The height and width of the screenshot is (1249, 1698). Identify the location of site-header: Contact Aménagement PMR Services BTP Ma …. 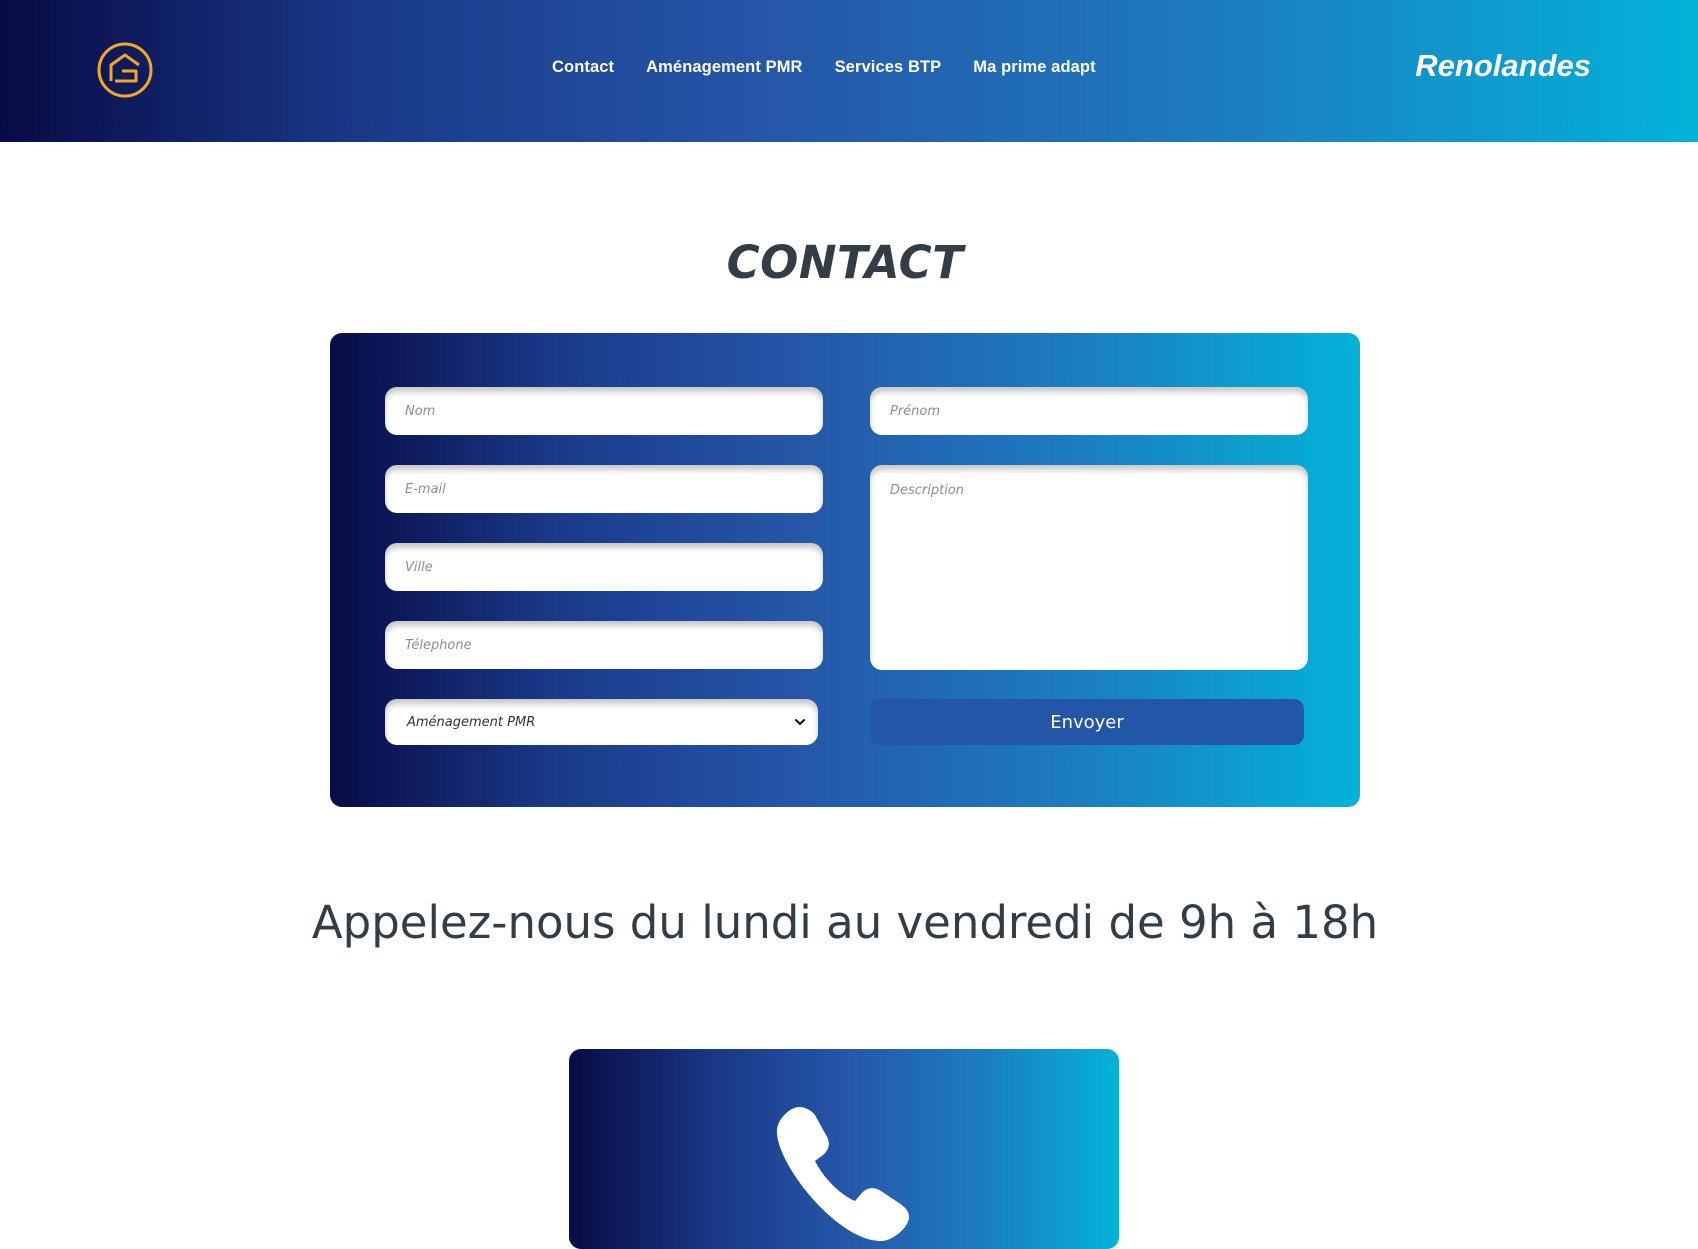
(849, 71).